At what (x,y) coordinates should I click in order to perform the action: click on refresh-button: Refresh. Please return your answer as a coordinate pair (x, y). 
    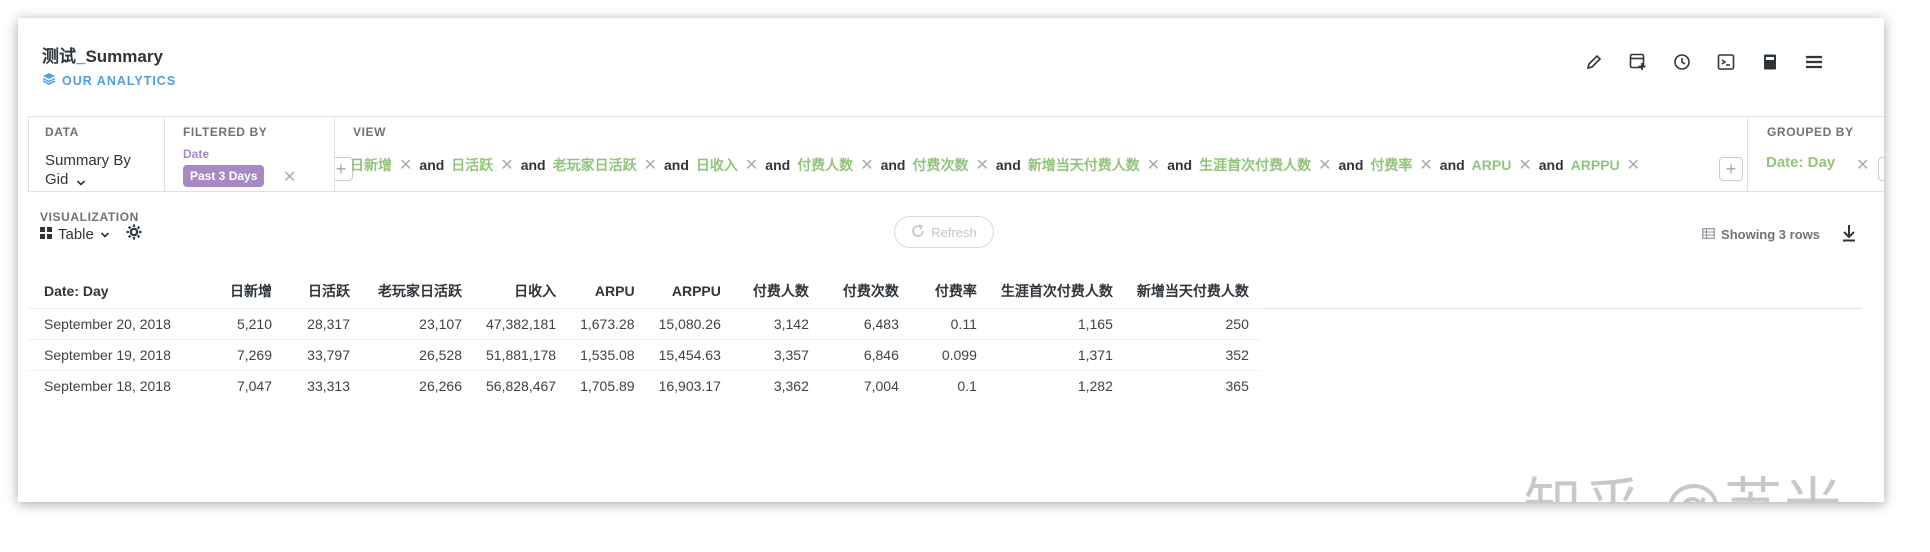
    Looking at the image, I should click on (944, 232).